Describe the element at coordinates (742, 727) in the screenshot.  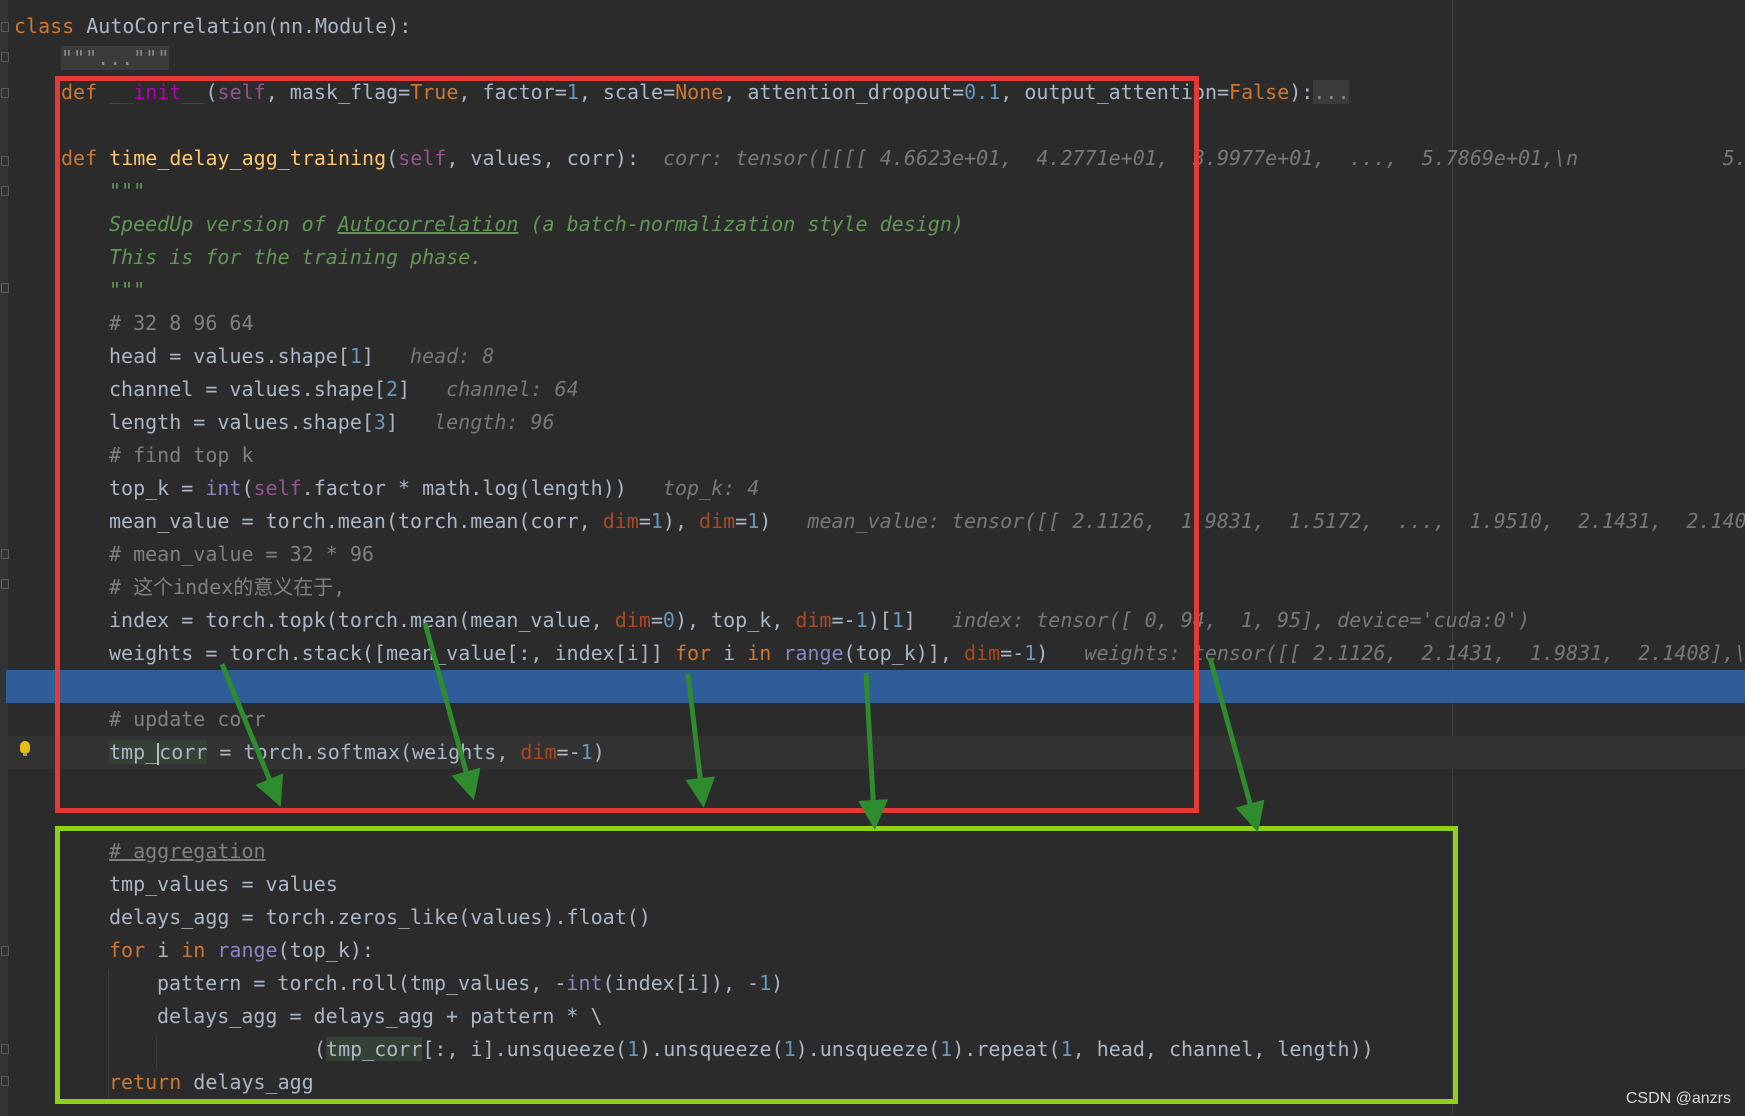
I see `annotation-arrows` at that location.